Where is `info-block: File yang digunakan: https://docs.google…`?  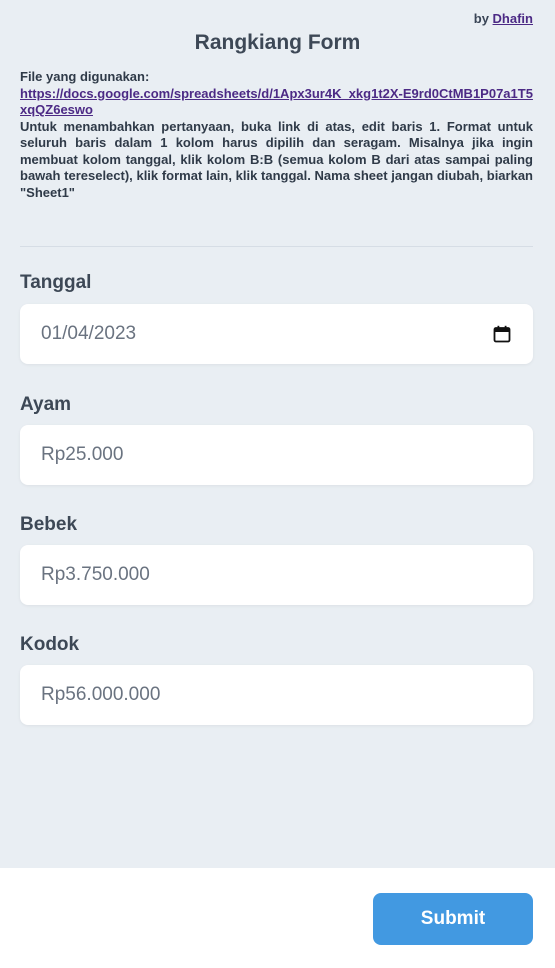 info-block: File yang digunakan: https://docs.google… is located at coordinates (276, 135).